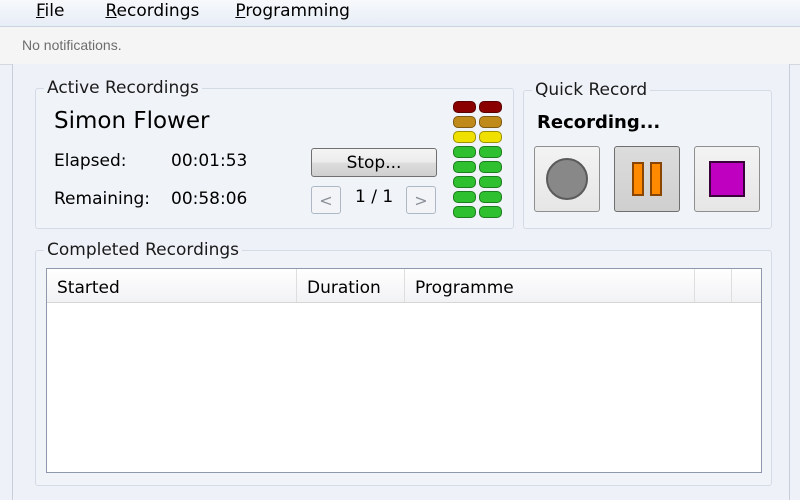  I want to click on notification-text: No notifications., so click(72, 45).